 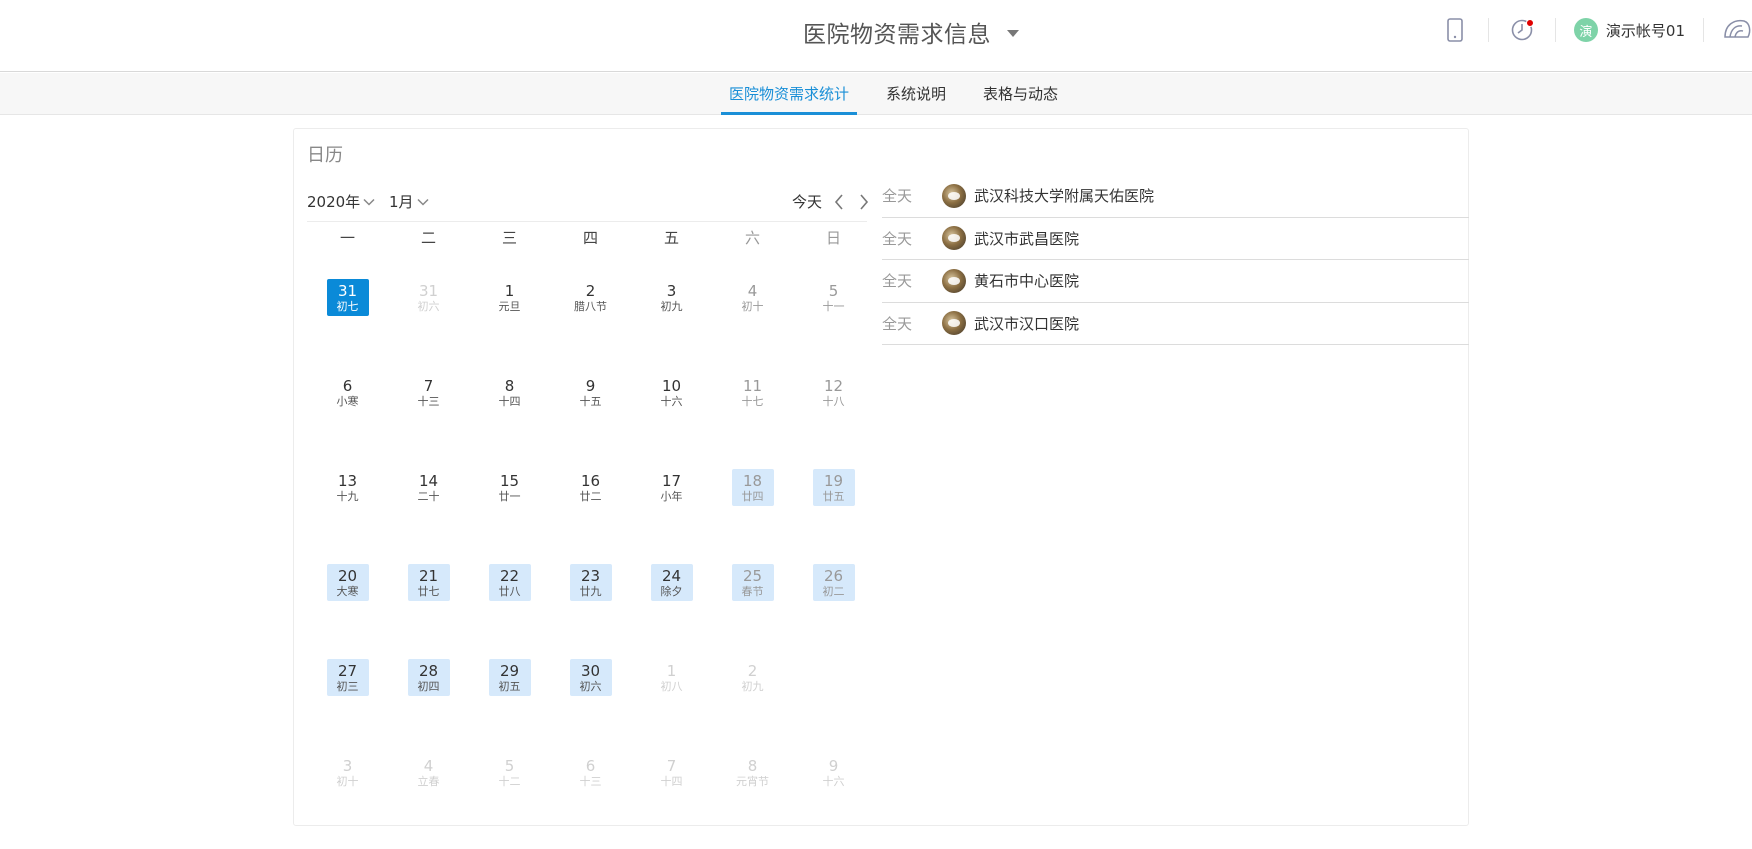 What do you see at coordinates (864, 202) in the screenshot?
I see `next-month-button` at bounding box center [864, 202].